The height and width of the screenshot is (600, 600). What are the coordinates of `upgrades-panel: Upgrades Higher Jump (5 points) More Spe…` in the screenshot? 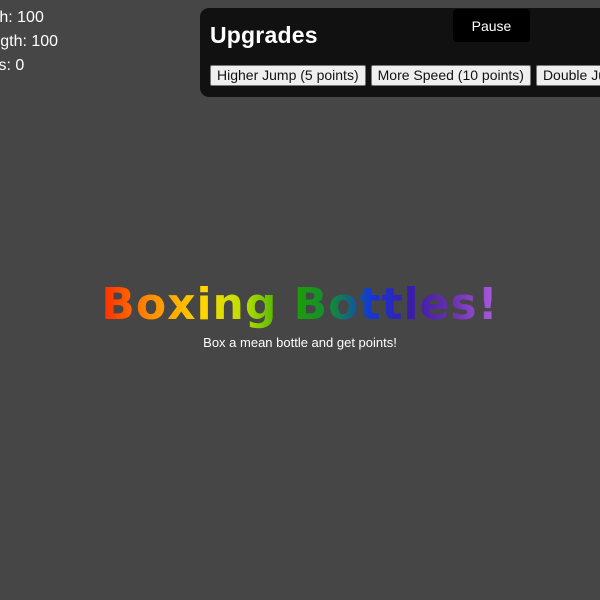 It's located at (400, 52).